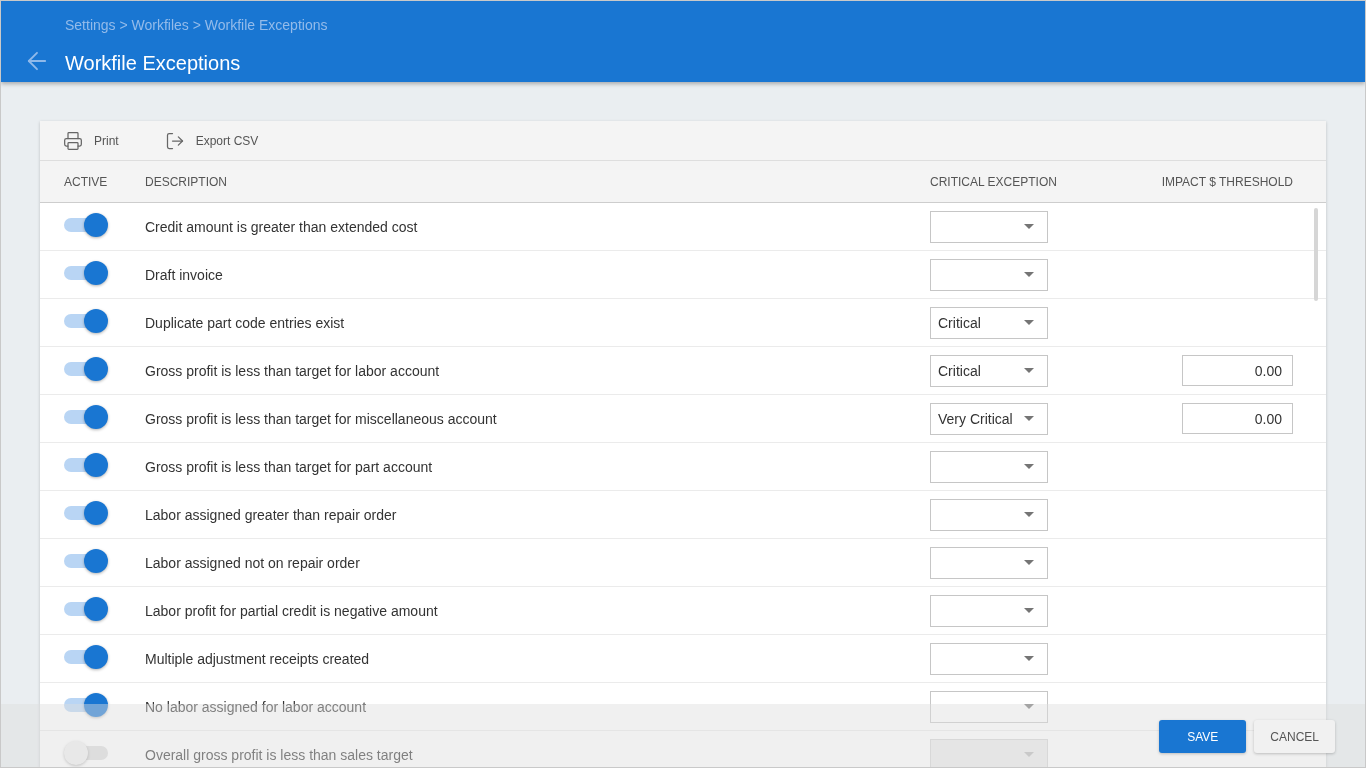 The height and width of the screenshot is (768, 1366). I want to click on page-title: Workfile Exceptions, so click(153, 63).